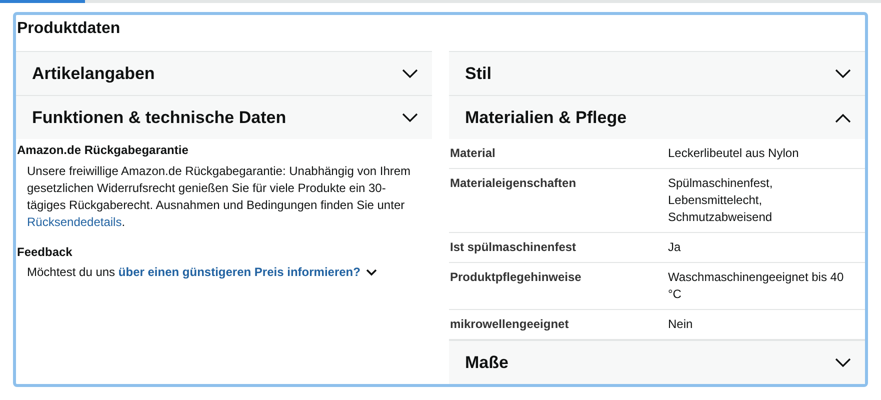 The width and height of the screenshot is (881, 400). I want to click on attribute-value: Ja, so click(675, 247).